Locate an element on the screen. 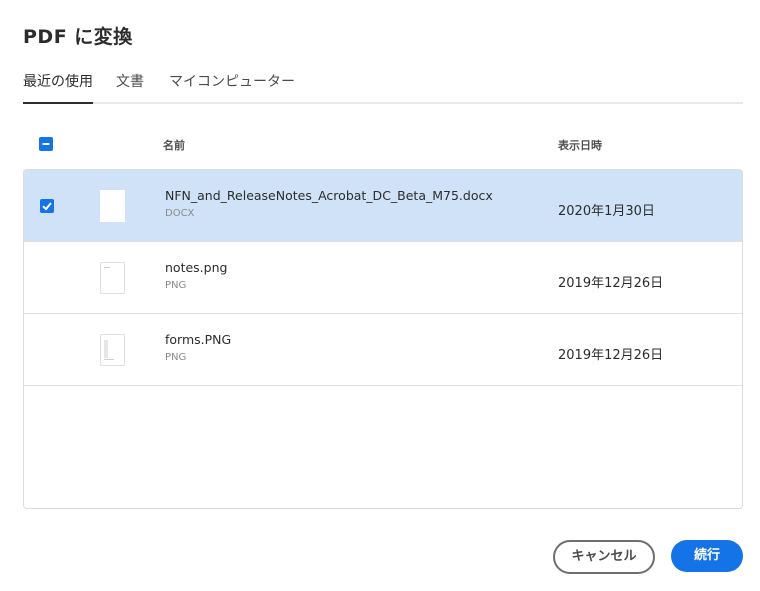 Image resolution: width=760 pixels, height=591 pixels. file-date: 2020年1月30日 is located at coordinates (606, 211).